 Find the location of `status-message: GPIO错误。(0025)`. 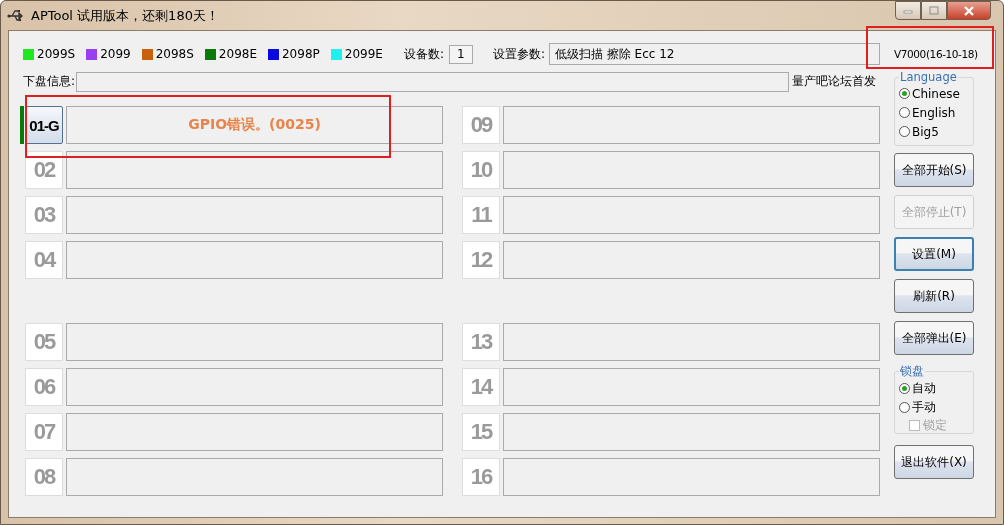

status-message: GPIO错误。(0025) is located at coordinates (254, 125).